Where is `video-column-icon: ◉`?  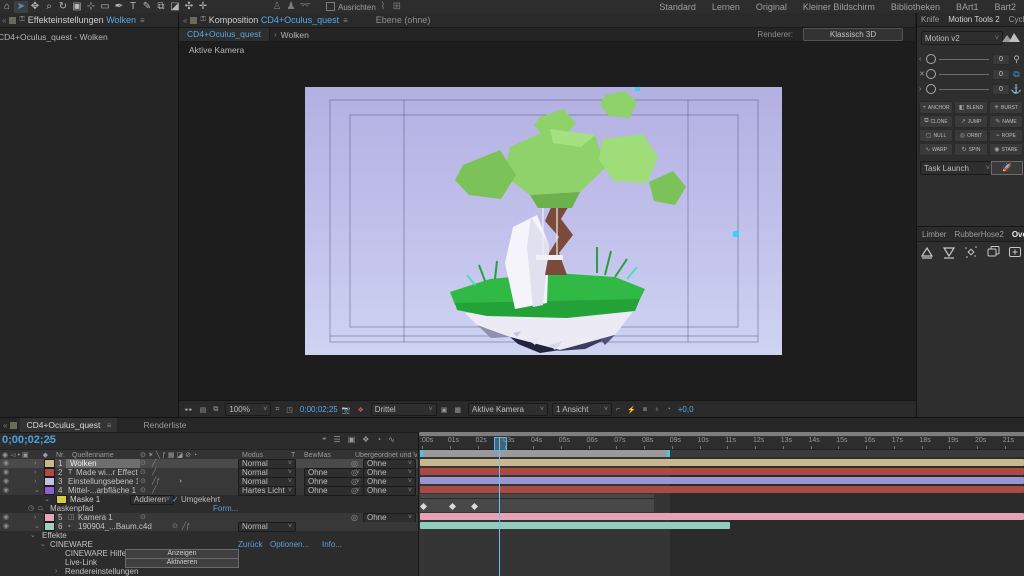 video-column-icon: ◉ is located at coordinates (5, 455).